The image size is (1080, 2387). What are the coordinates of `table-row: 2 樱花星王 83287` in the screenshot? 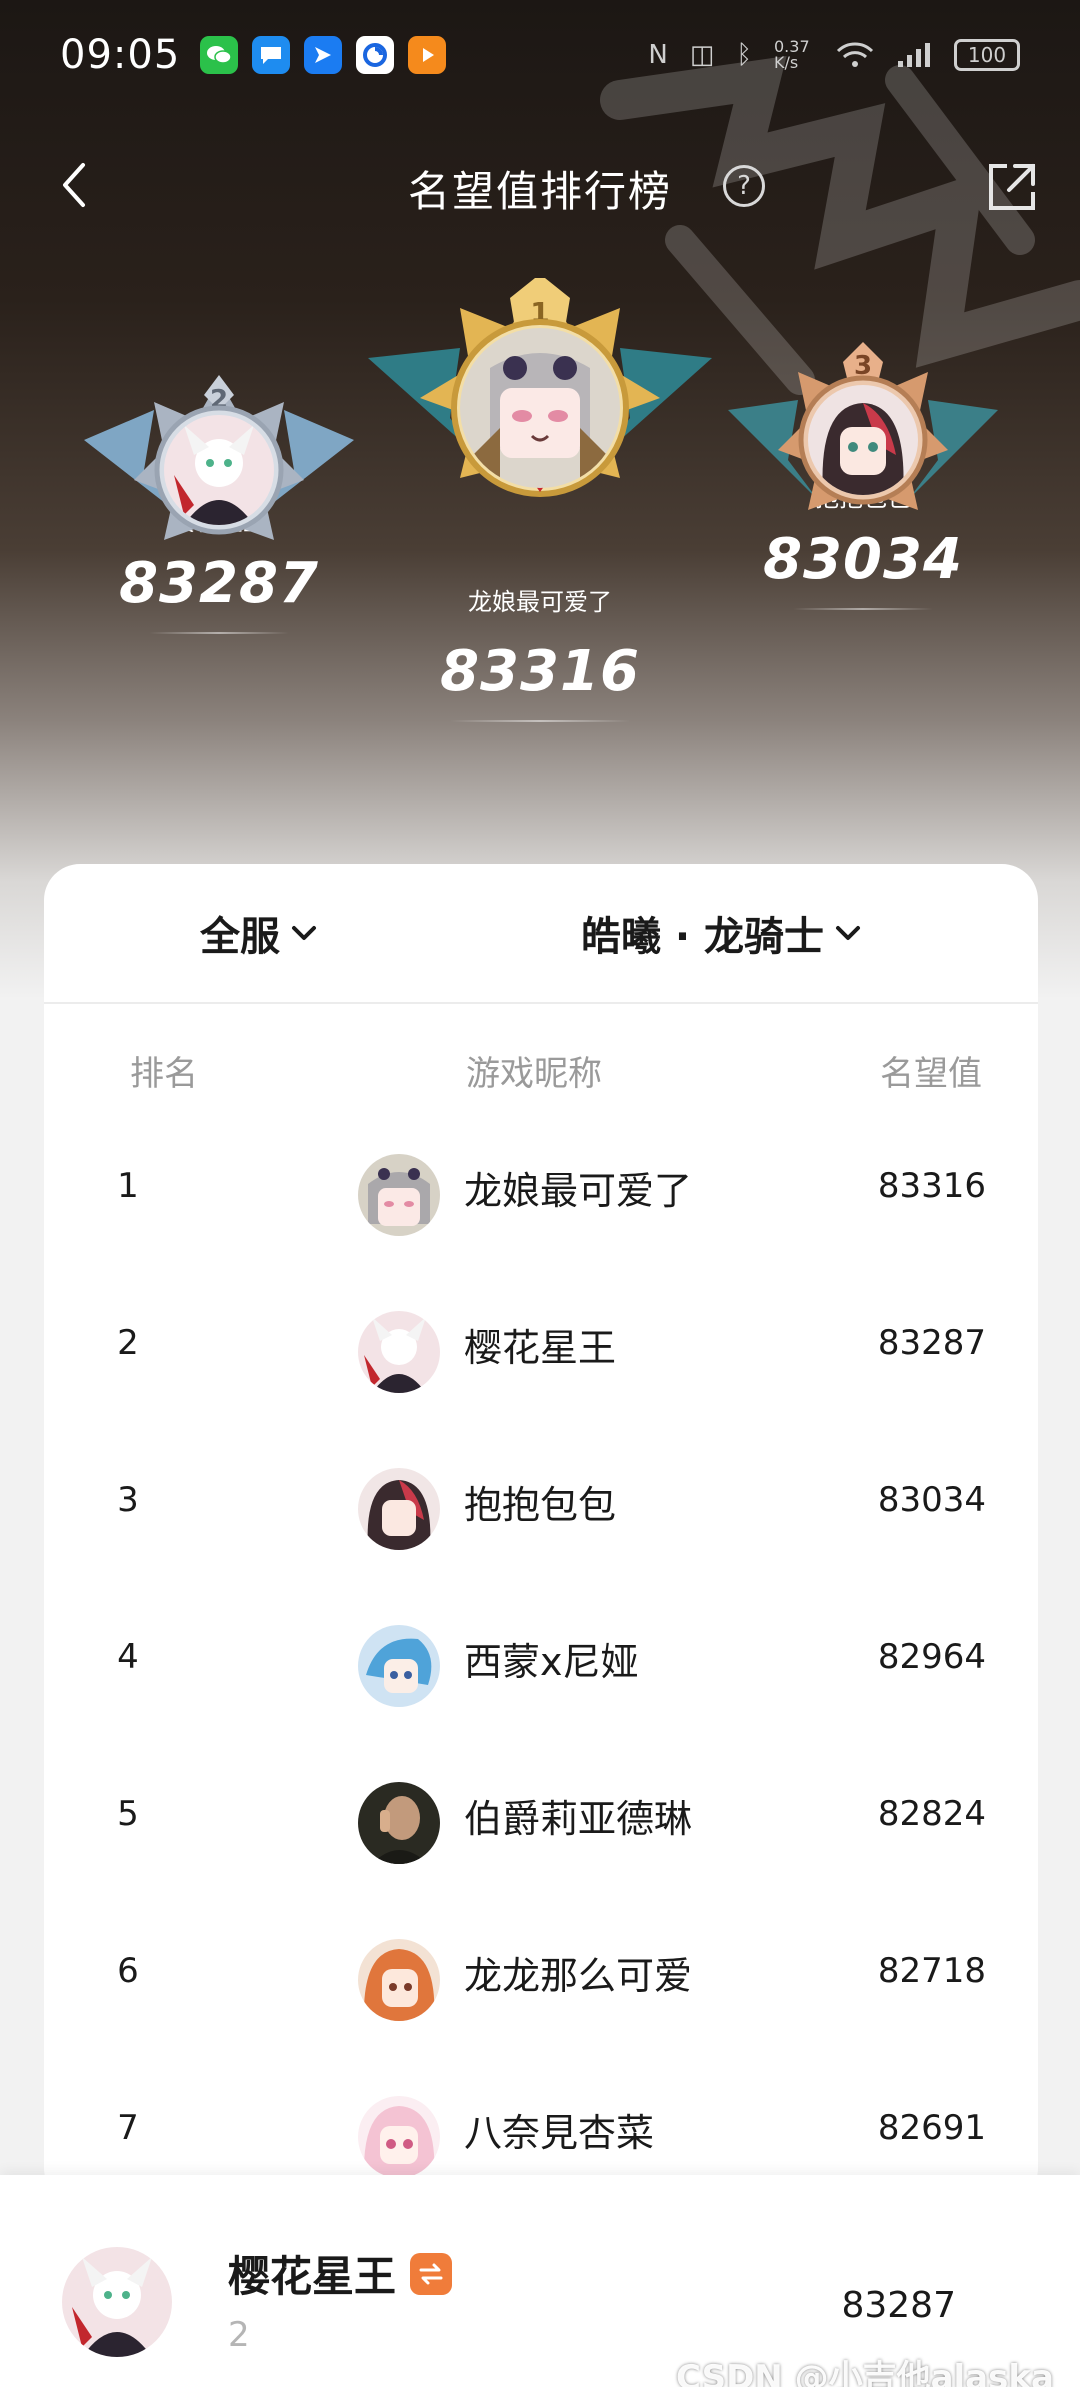 It's located at (541, 1353).